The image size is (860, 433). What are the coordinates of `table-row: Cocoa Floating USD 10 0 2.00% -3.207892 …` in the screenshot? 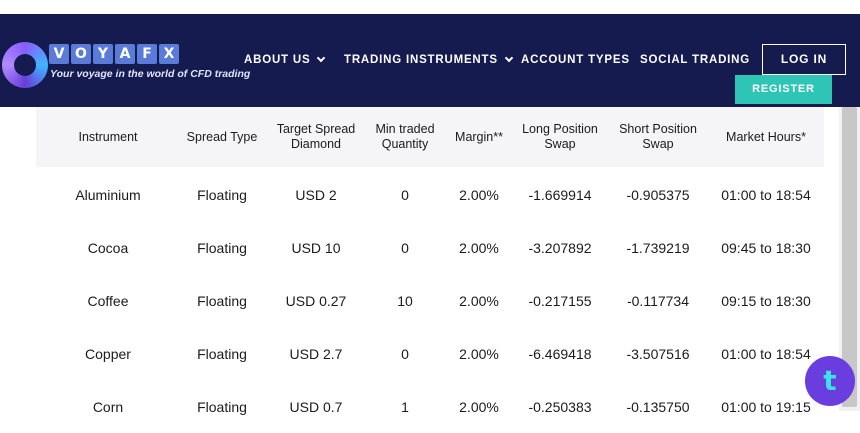 It's located at (430, 247).